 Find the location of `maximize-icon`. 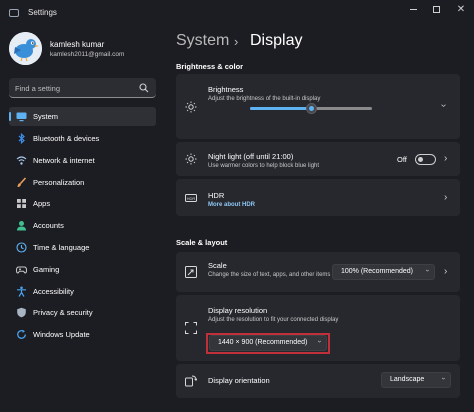

maximize-icon is located at coordinates (436, 9).